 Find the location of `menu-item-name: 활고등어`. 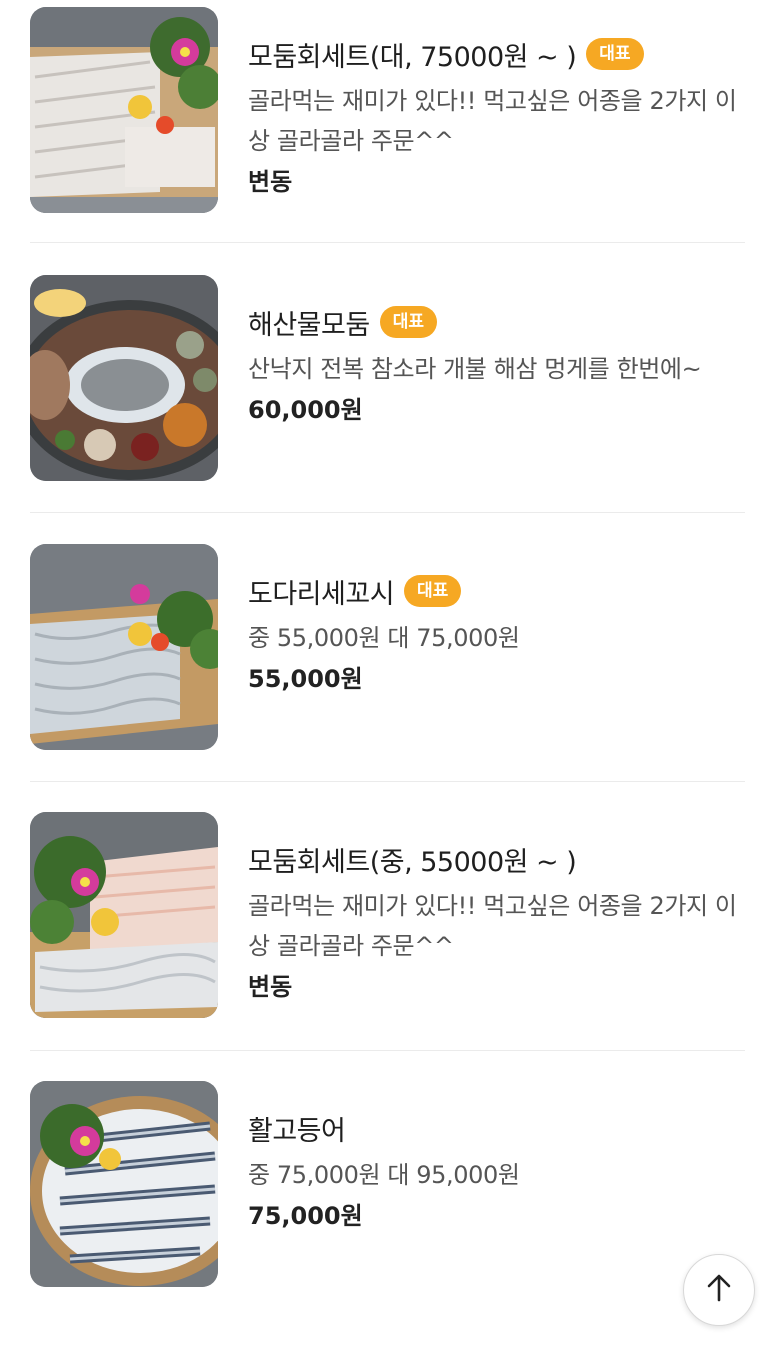

menu-item-name: 활고등어 is located at coordinates (297, 1131).